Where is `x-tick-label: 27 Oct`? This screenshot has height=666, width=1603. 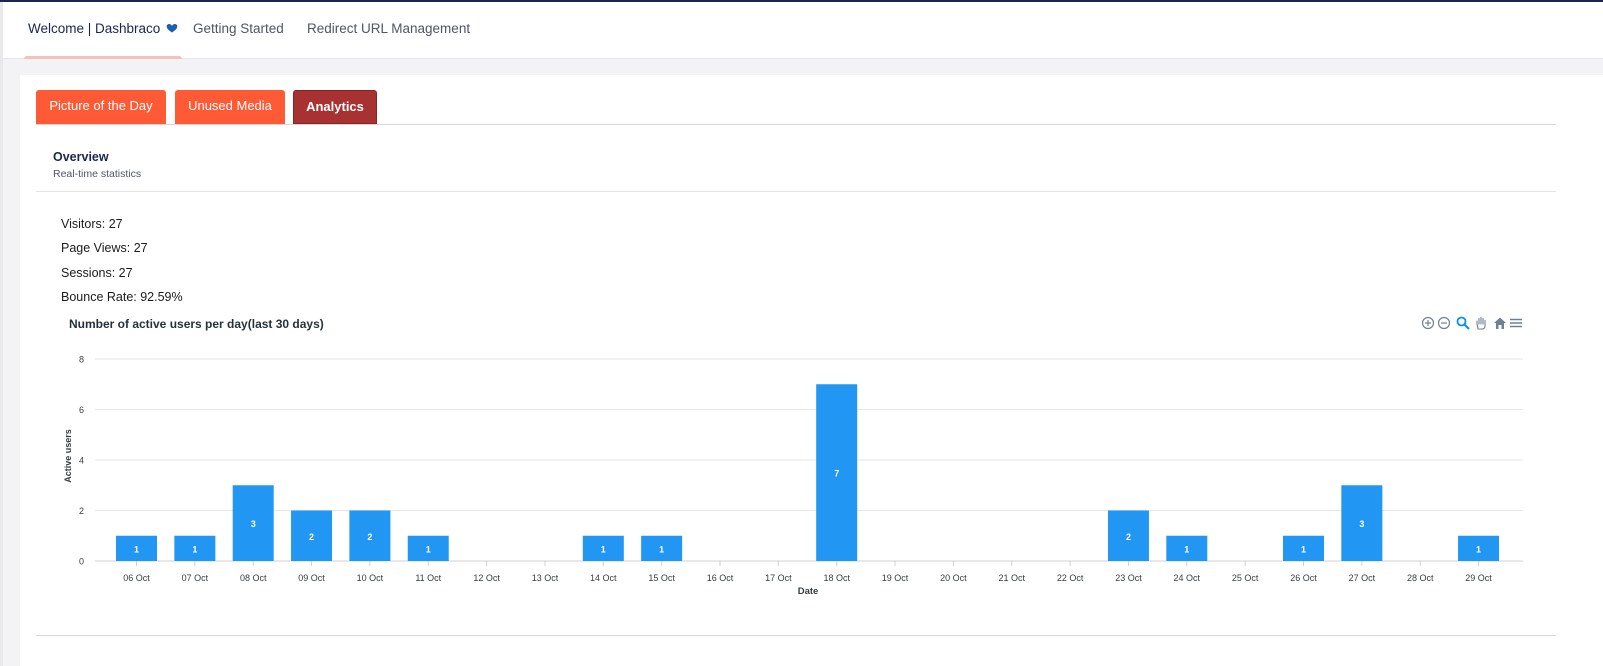
x-tick-label: 27 Oct is located at coordinates (1362, 578).